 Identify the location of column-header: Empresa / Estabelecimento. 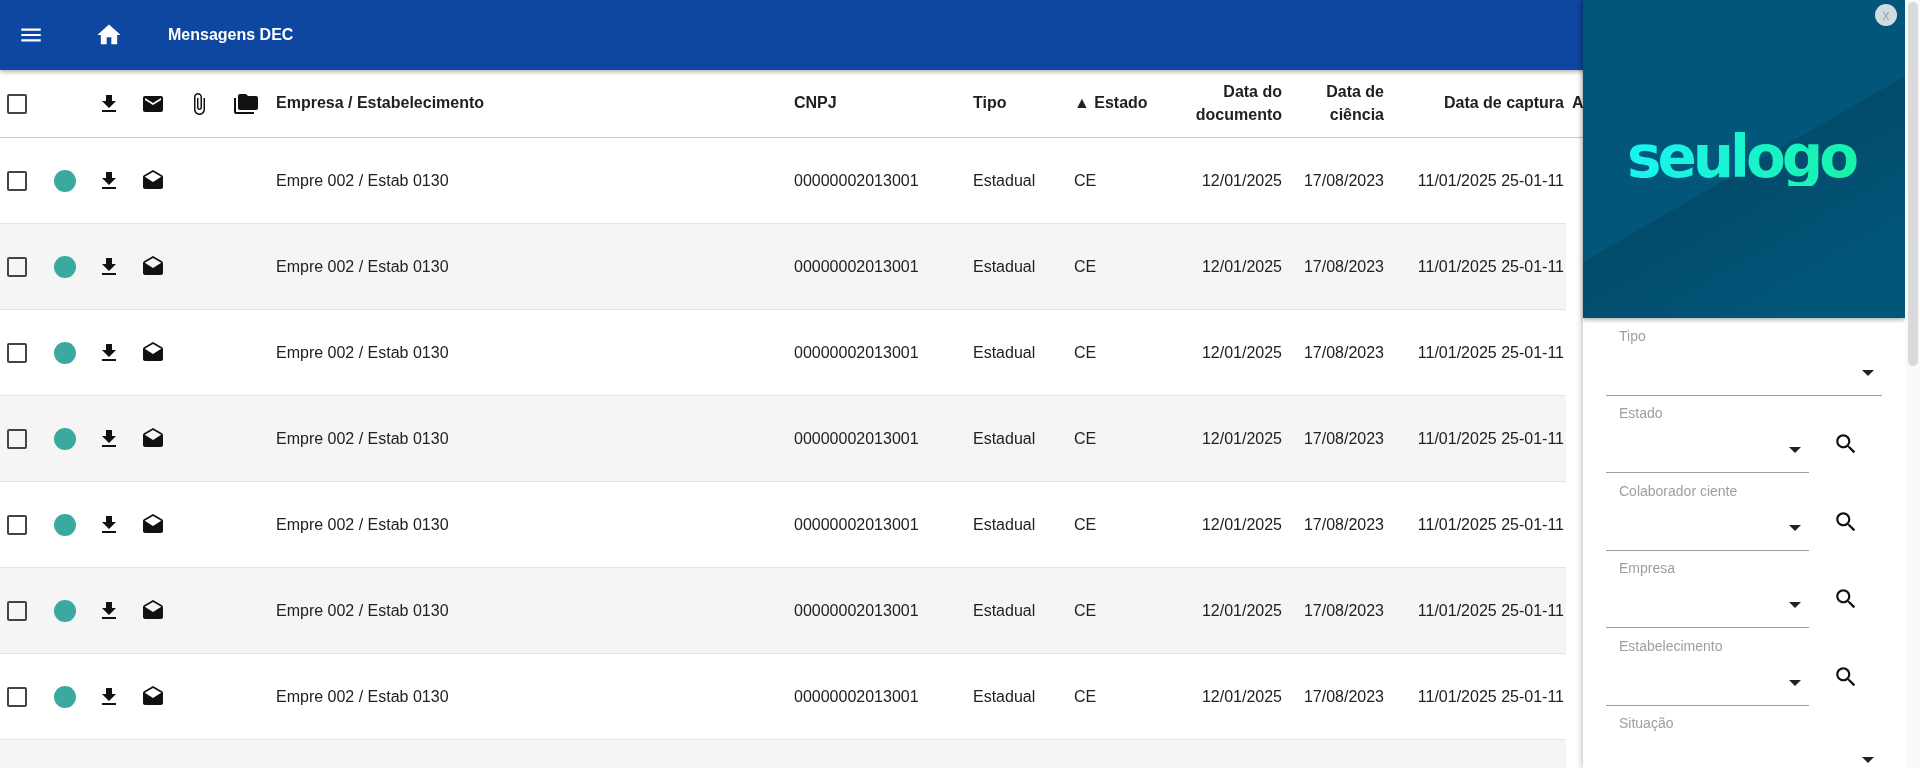
(380, 103).